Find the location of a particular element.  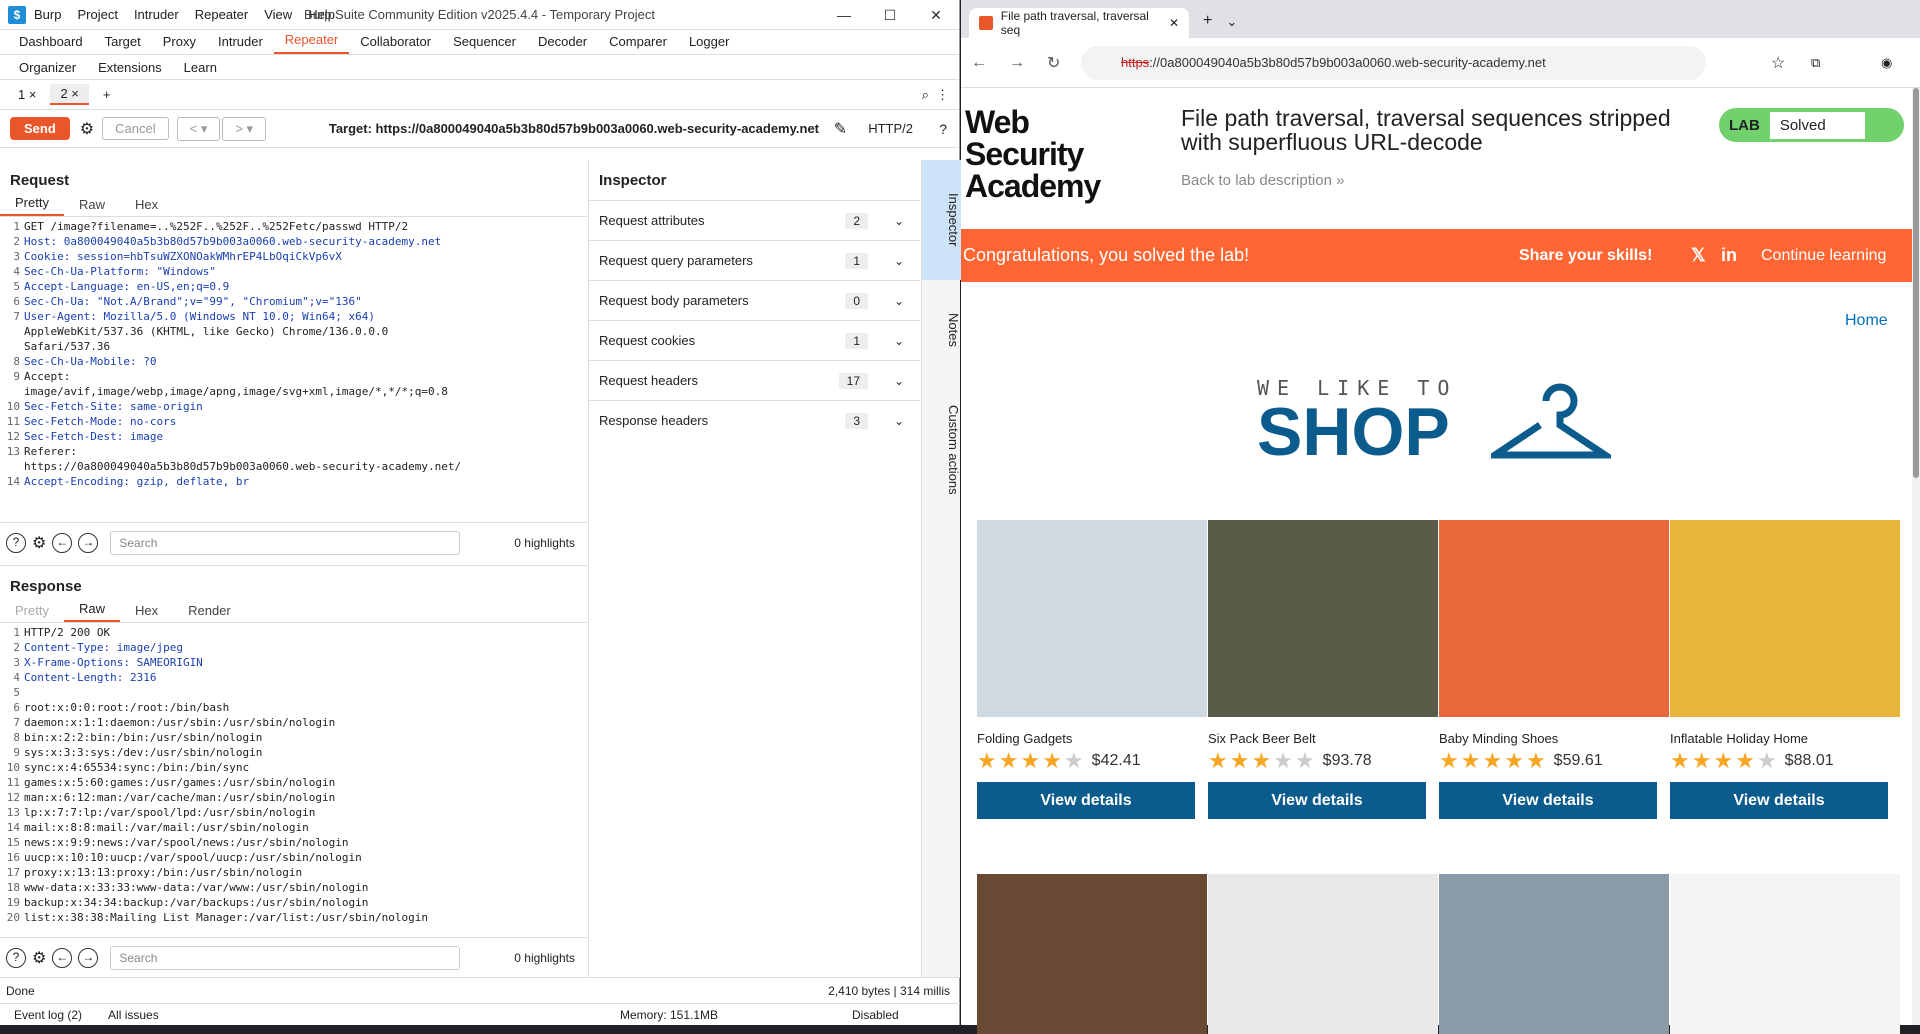

home-link: Home is located at coordinates (1866, 321).